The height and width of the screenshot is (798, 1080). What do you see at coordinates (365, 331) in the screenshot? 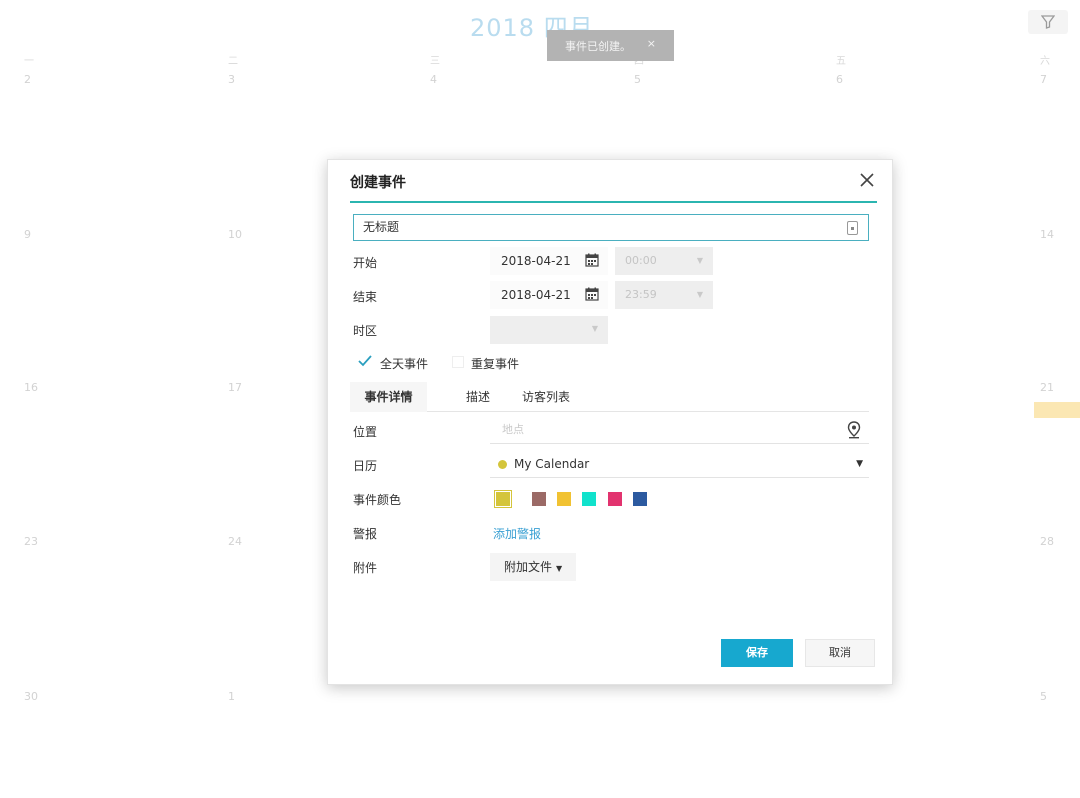
I see `timezone-label: 时区` at bounding box center [365, 331].